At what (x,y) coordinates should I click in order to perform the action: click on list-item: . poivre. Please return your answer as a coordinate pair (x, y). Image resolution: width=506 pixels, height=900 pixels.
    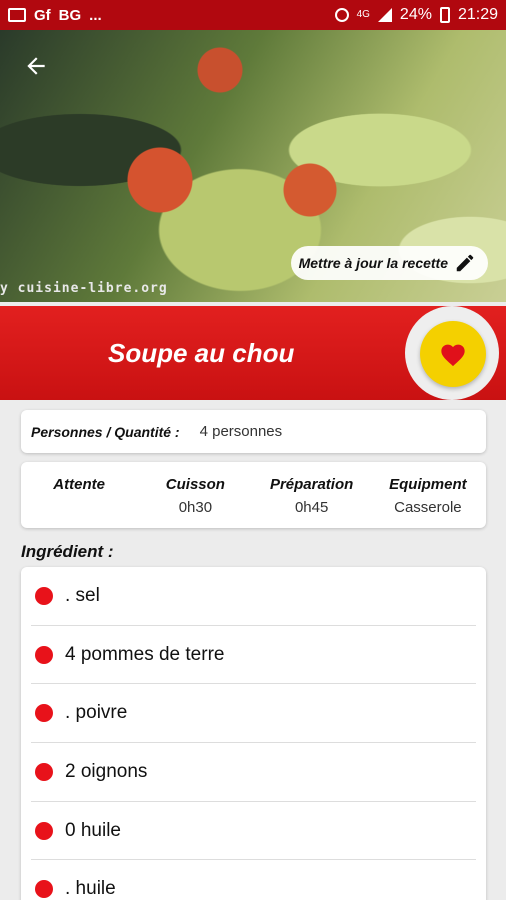
    Looking at the image, I should click on (253, 714).